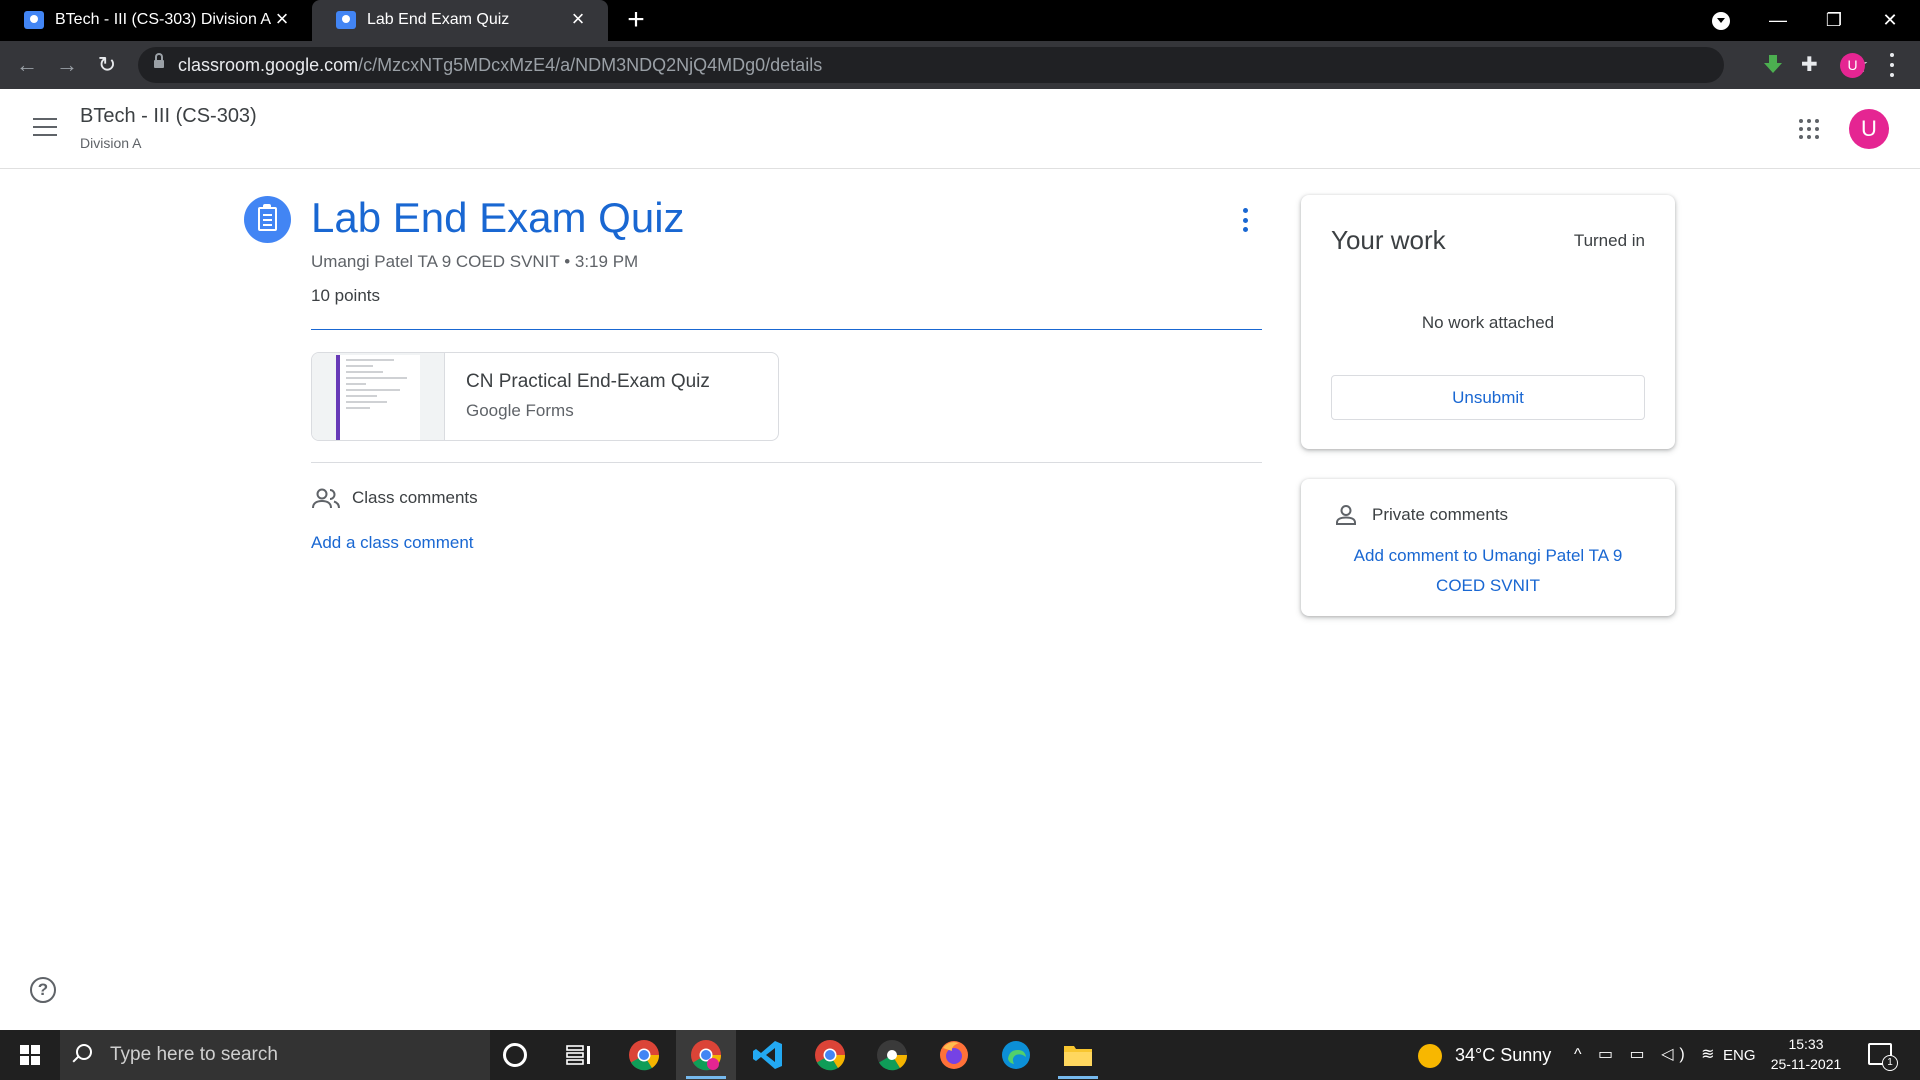 This screenshot has width=1920, height=1080. What do you see at coordinates (768, 1055) in the screenshot?
I see `vscode-icon` at bounding box center [768, 1055].